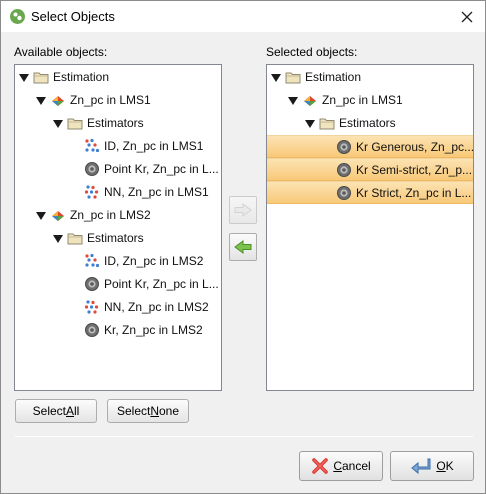  Describe the element at coordinates (362, 100) in the screenshot. I see `selected-tree-row-label: Zn_pc in LMS1` at that location.